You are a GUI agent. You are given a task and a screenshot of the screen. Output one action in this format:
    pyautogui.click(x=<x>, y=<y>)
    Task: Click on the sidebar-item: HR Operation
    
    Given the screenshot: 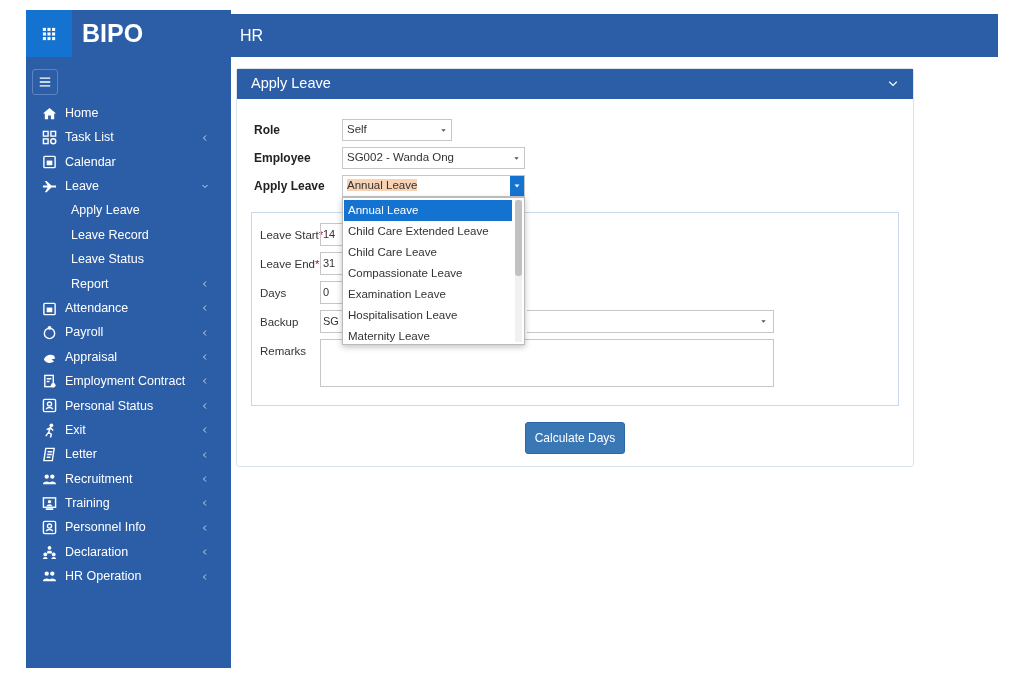 What is the action you would take?
    pyautogui.click(x=131, y=576)
    